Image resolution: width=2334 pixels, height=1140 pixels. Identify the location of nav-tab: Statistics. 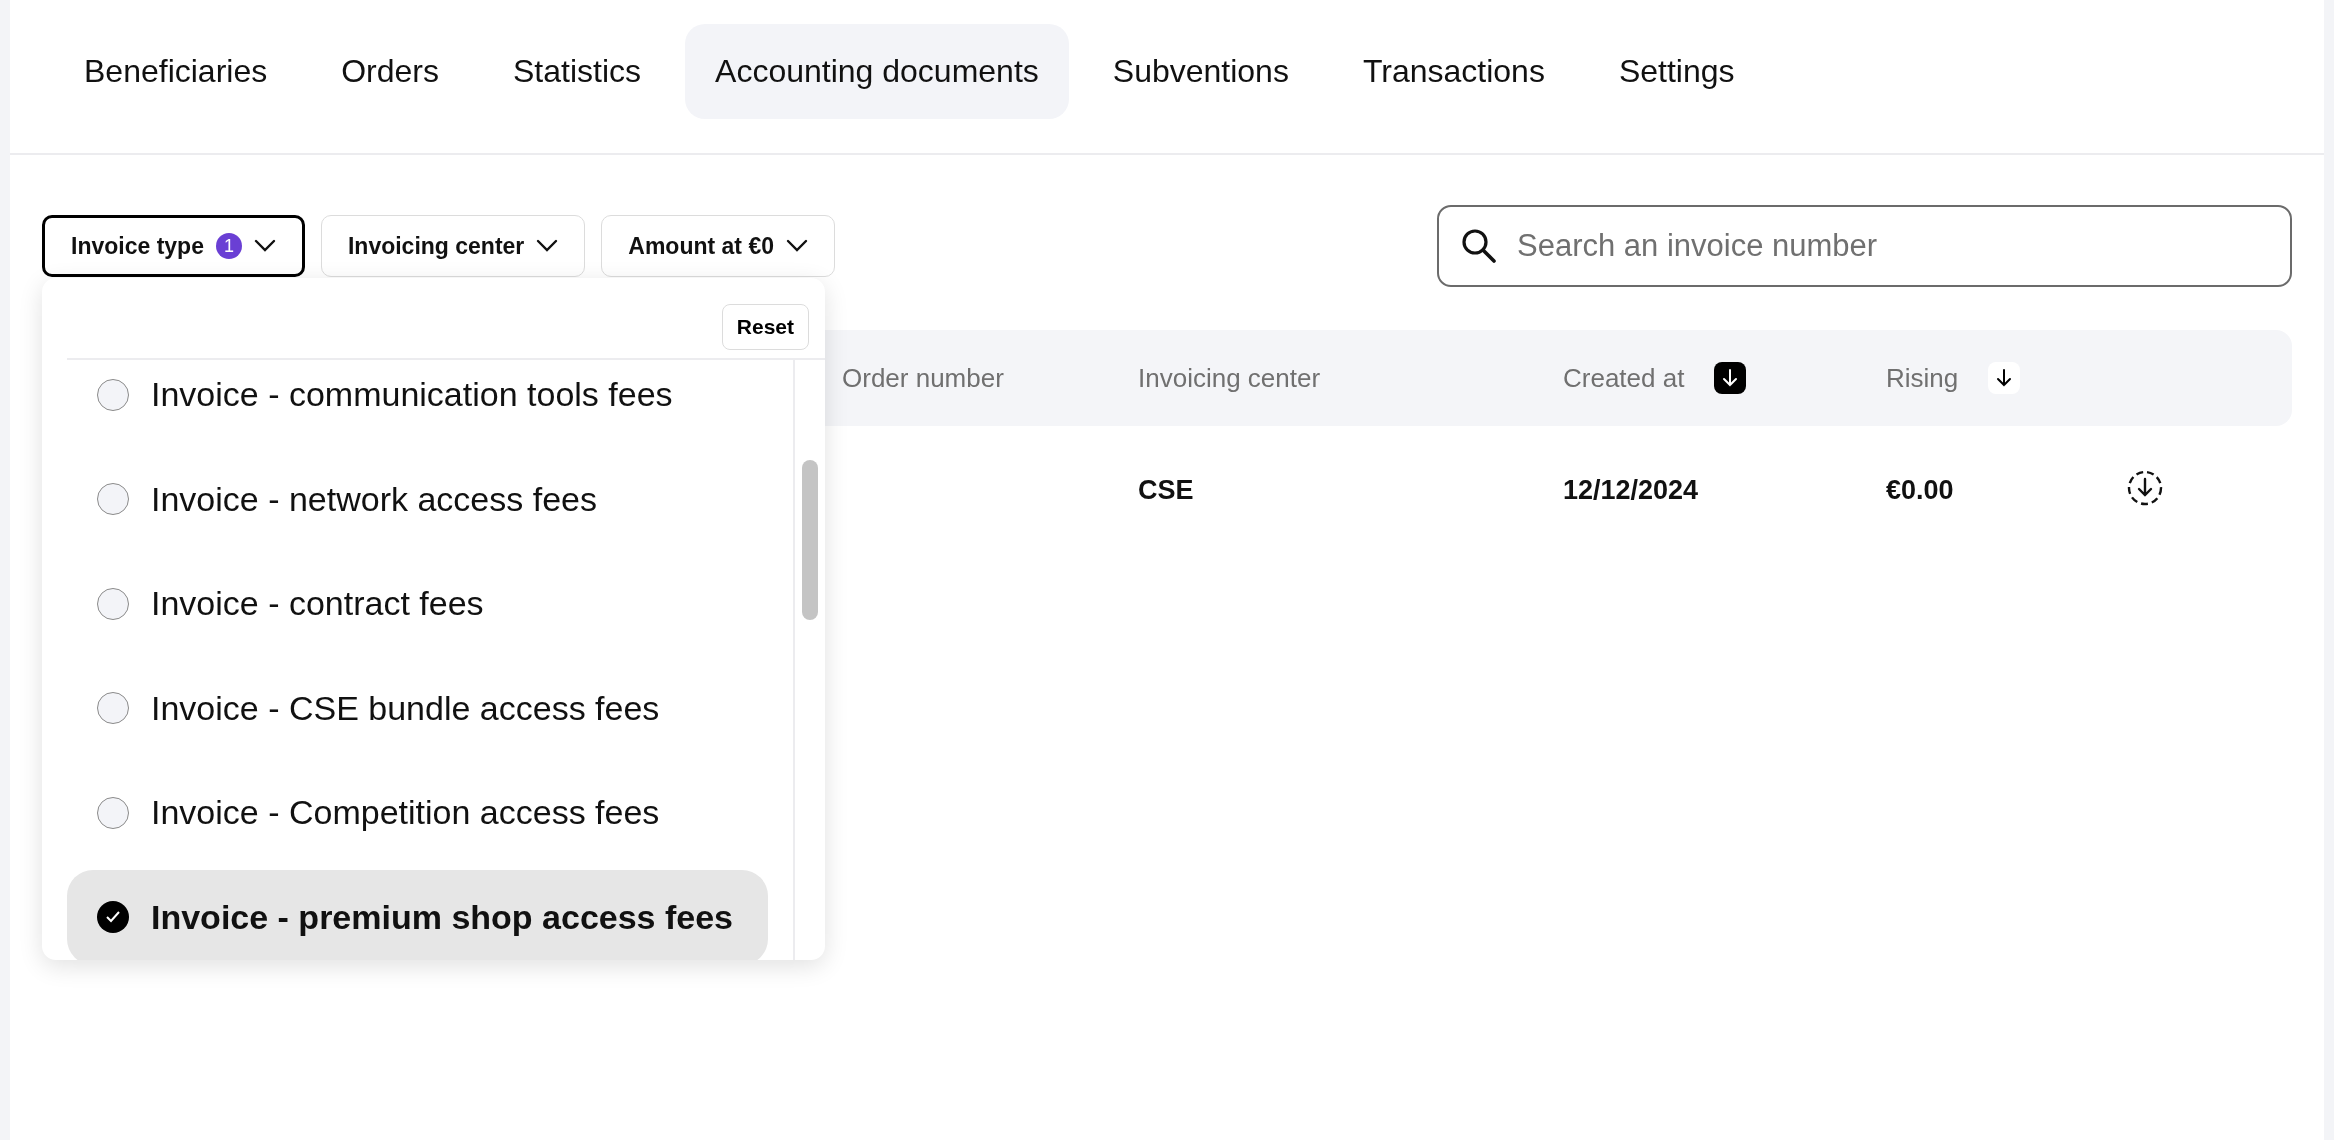
(577, 71).